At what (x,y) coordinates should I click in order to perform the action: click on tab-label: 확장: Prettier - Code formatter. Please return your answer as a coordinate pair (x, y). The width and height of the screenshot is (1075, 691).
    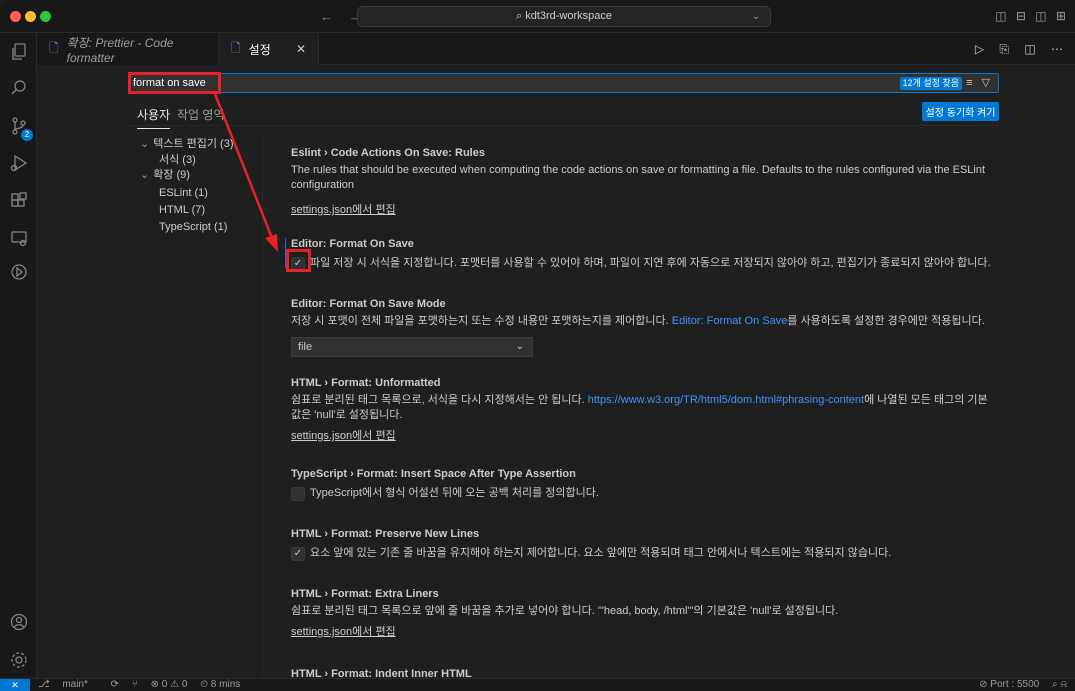
    Looking at the image, I should click on (120, 50).